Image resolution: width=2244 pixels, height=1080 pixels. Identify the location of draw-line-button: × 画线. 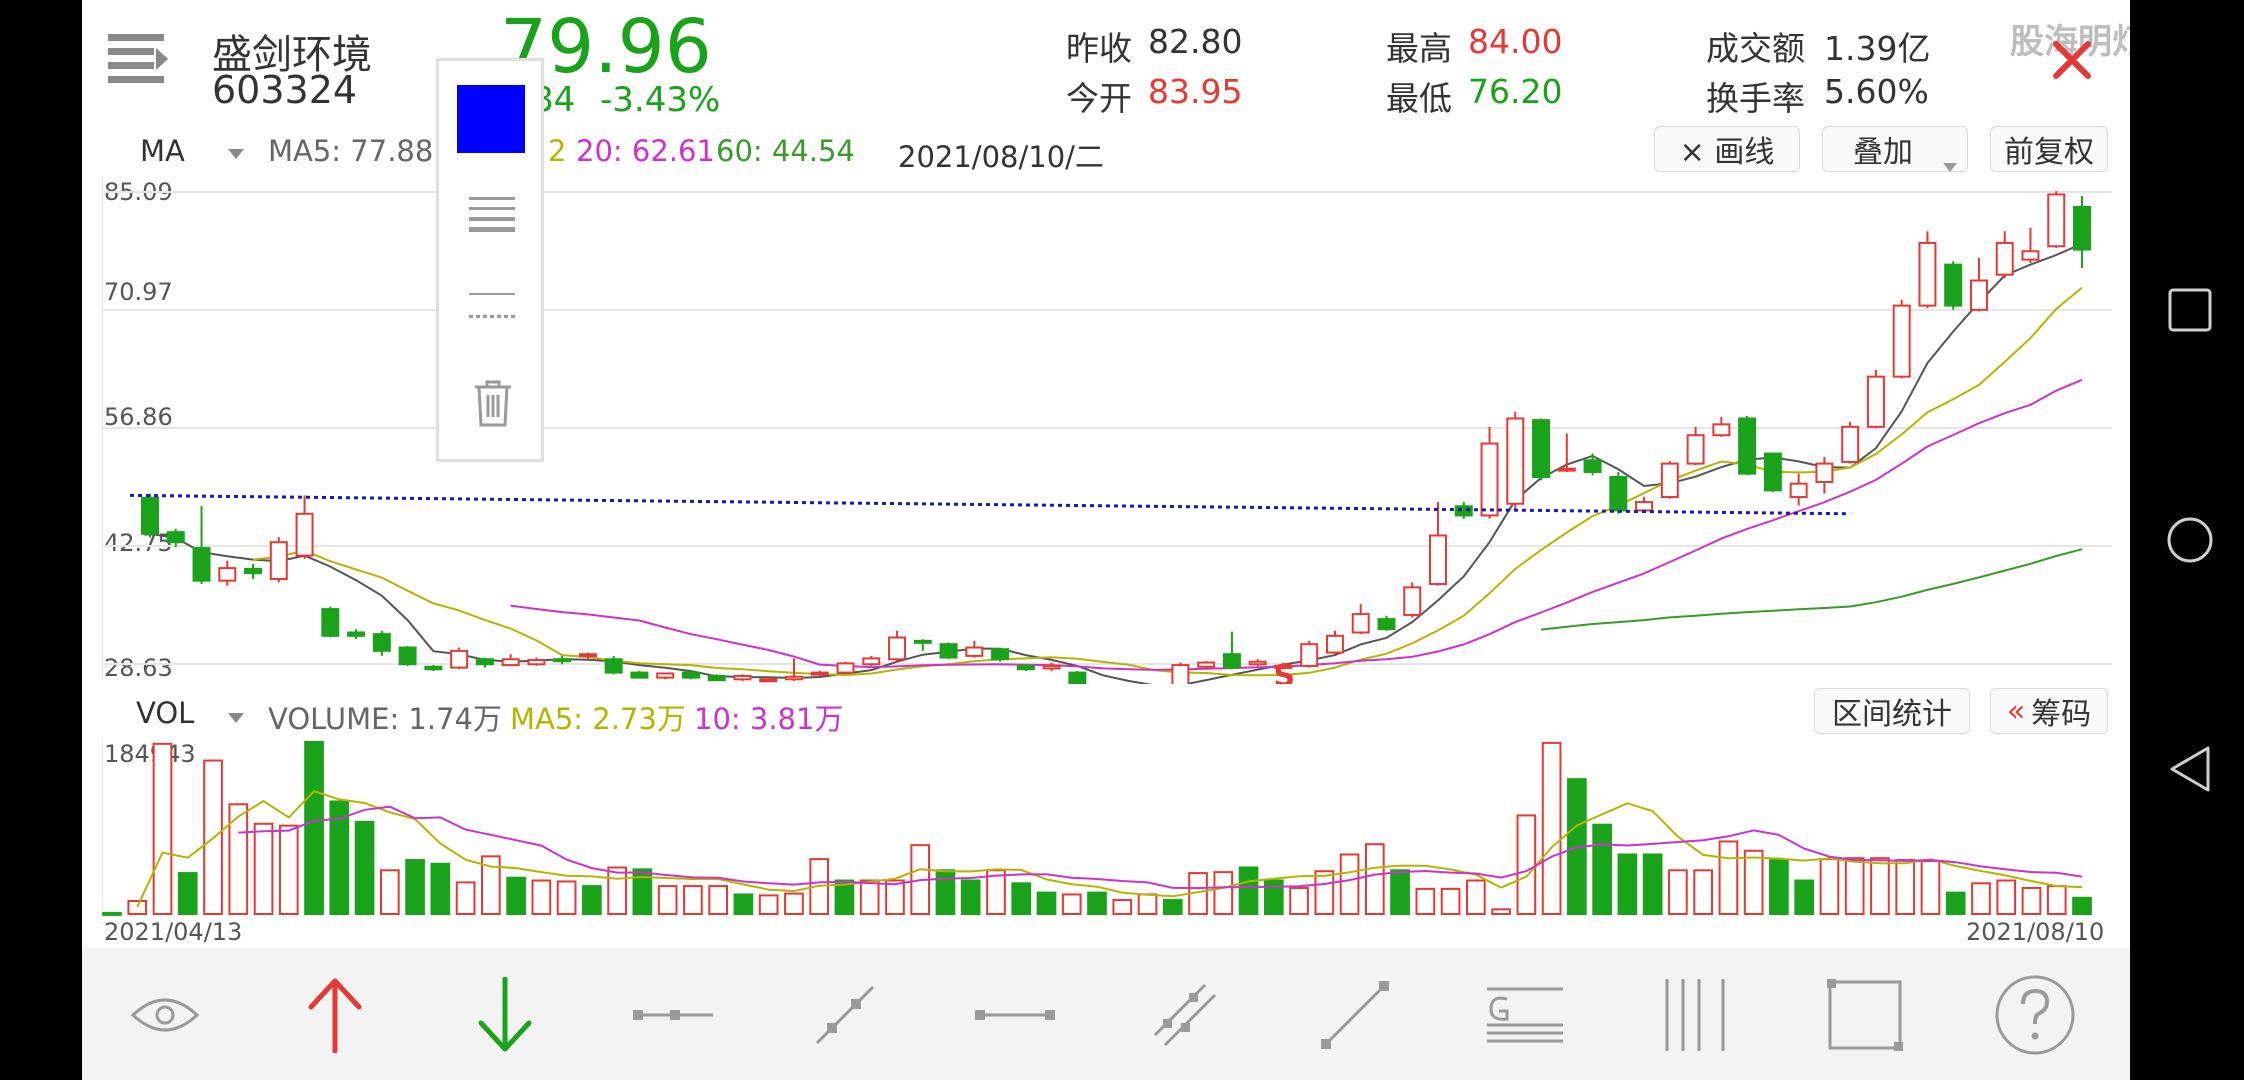
(1727, 149).